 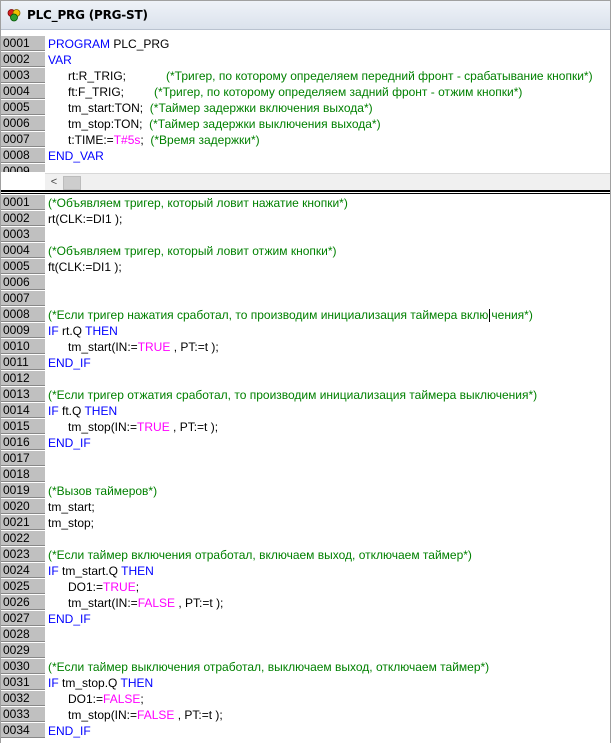 I want to click on code-line: 0025 DO1:=TRUE;, so click(x=305, y=587).